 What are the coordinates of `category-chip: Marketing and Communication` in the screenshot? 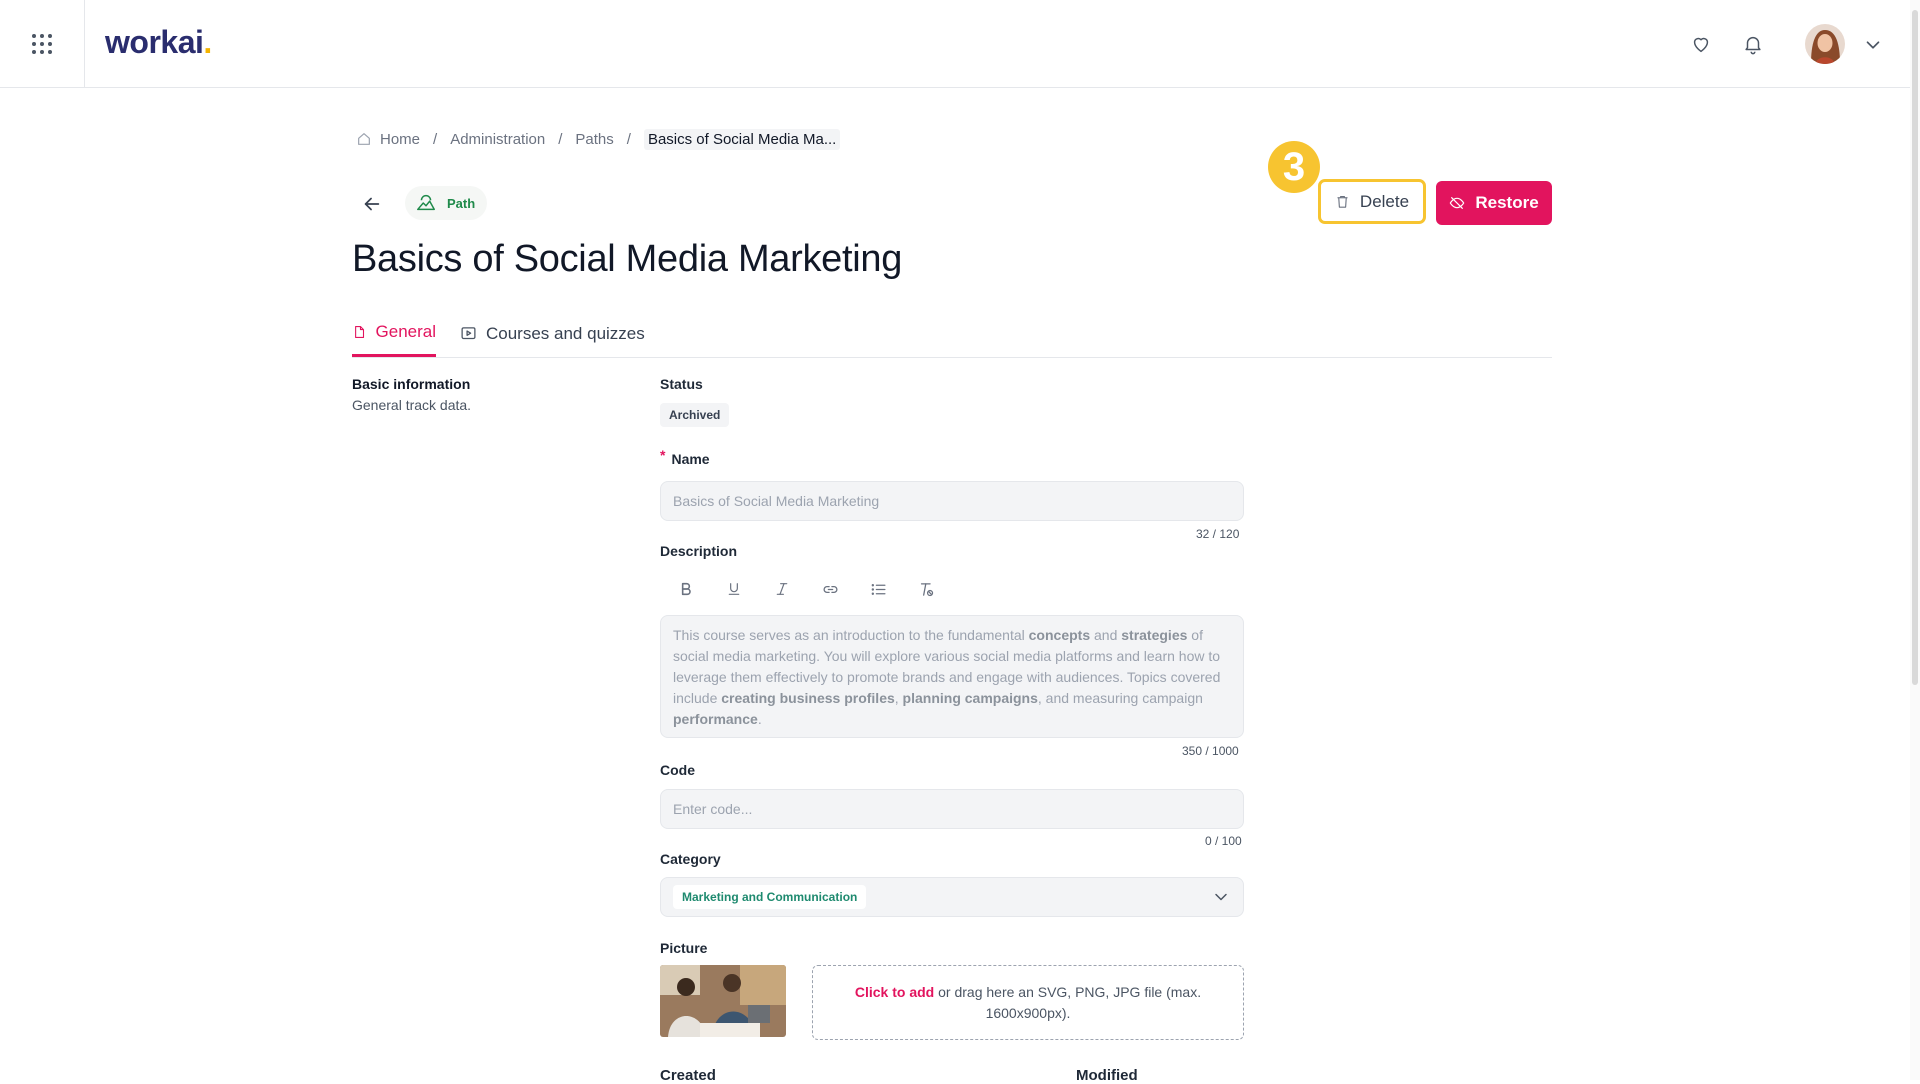 It's located at (770, 897).